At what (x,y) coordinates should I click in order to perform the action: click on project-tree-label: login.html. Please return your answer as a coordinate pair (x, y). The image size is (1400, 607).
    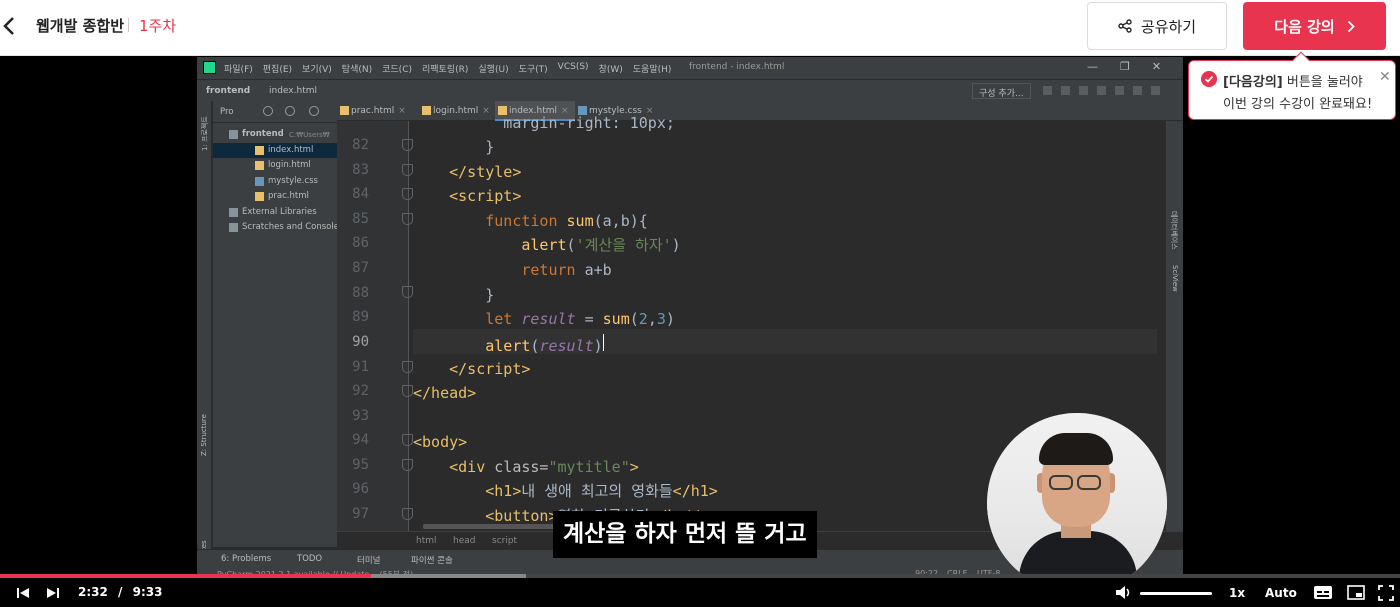
    Looking at the image, I should click on (289, 165).